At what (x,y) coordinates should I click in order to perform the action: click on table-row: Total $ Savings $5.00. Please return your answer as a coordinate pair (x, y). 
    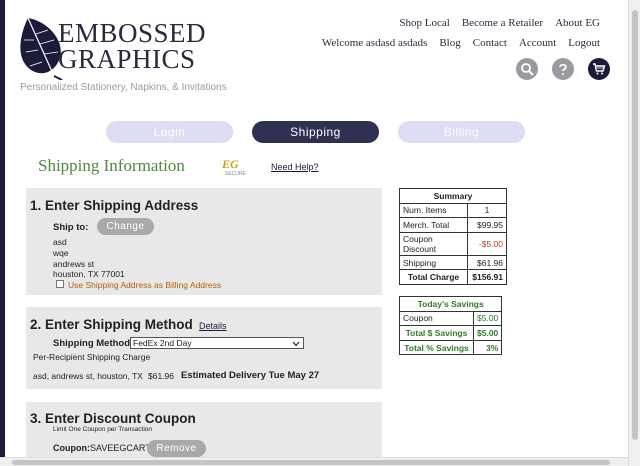
    Looking at the image, I should click on (451, 333).